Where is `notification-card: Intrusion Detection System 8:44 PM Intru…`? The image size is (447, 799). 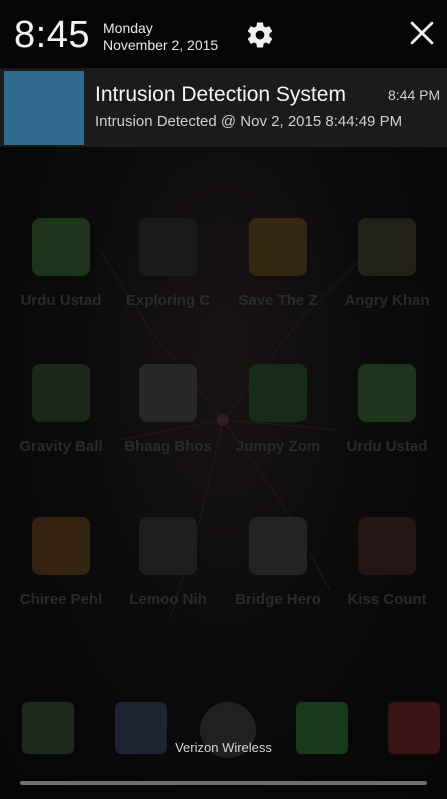
notification-card: Intrusion Detection System 8:44 PM Intru… is located at coordinates (223, 107).